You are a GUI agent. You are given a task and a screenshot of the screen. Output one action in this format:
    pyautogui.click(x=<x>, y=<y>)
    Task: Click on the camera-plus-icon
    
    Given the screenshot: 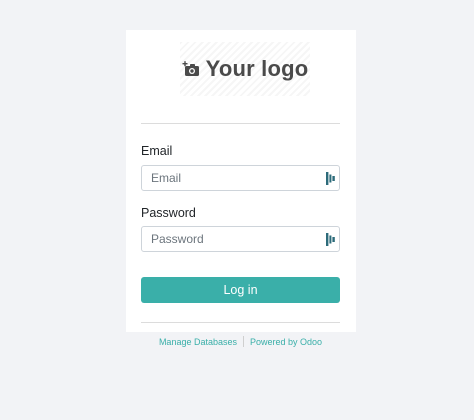 What is the action you would take?
    pyautogui.click(x=191, y=69)
    